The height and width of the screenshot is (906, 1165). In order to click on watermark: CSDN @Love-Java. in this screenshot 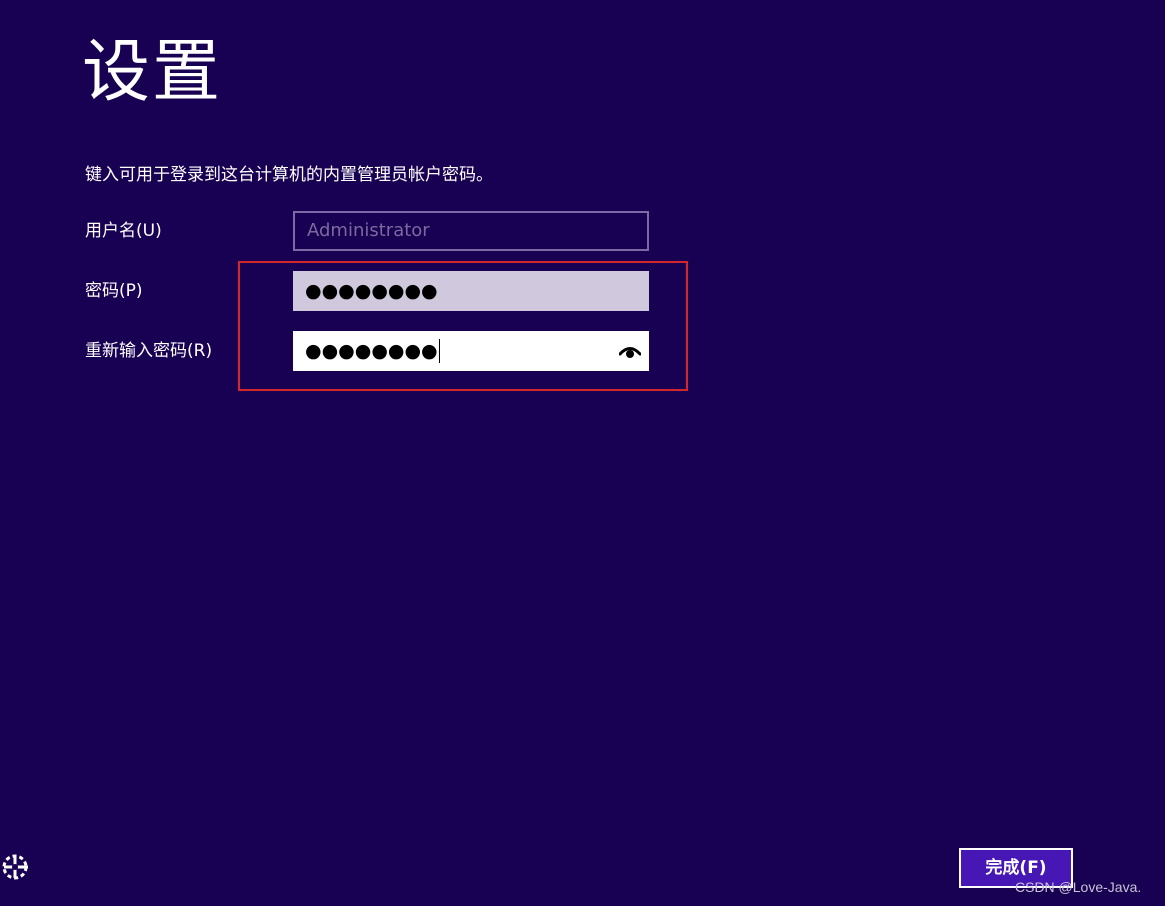, I will do `click(1078, 887)`.